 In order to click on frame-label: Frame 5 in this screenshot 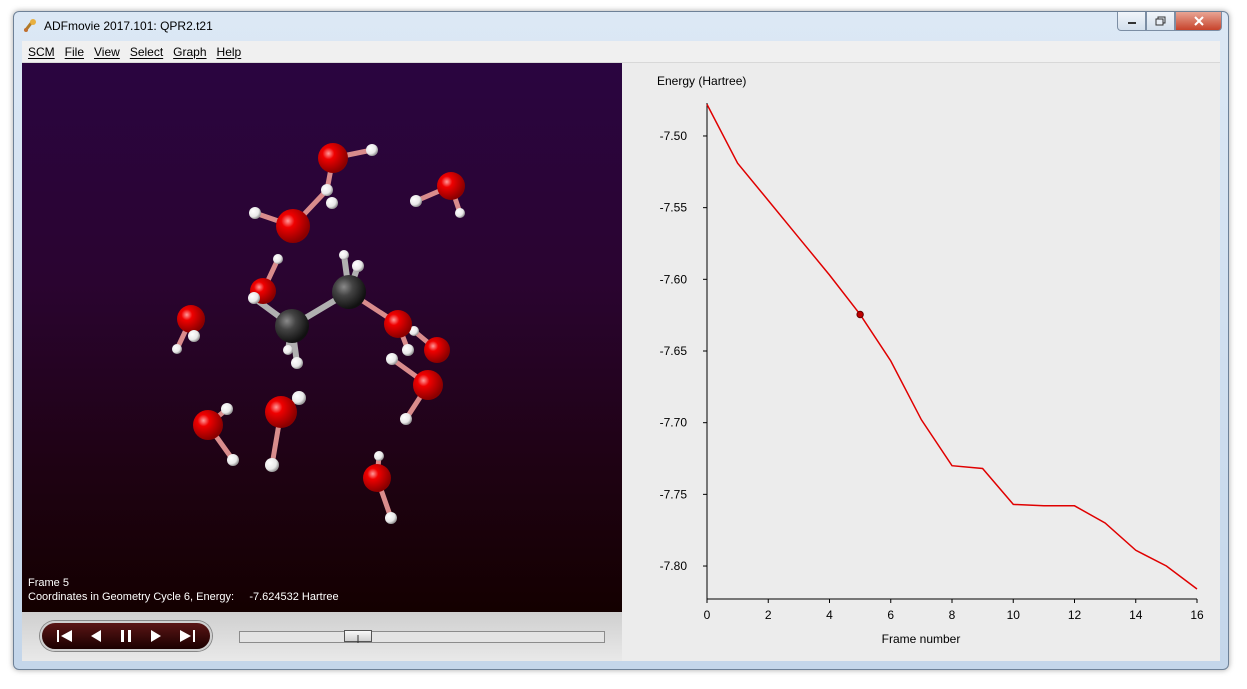, I will do `click(48, 583)`.